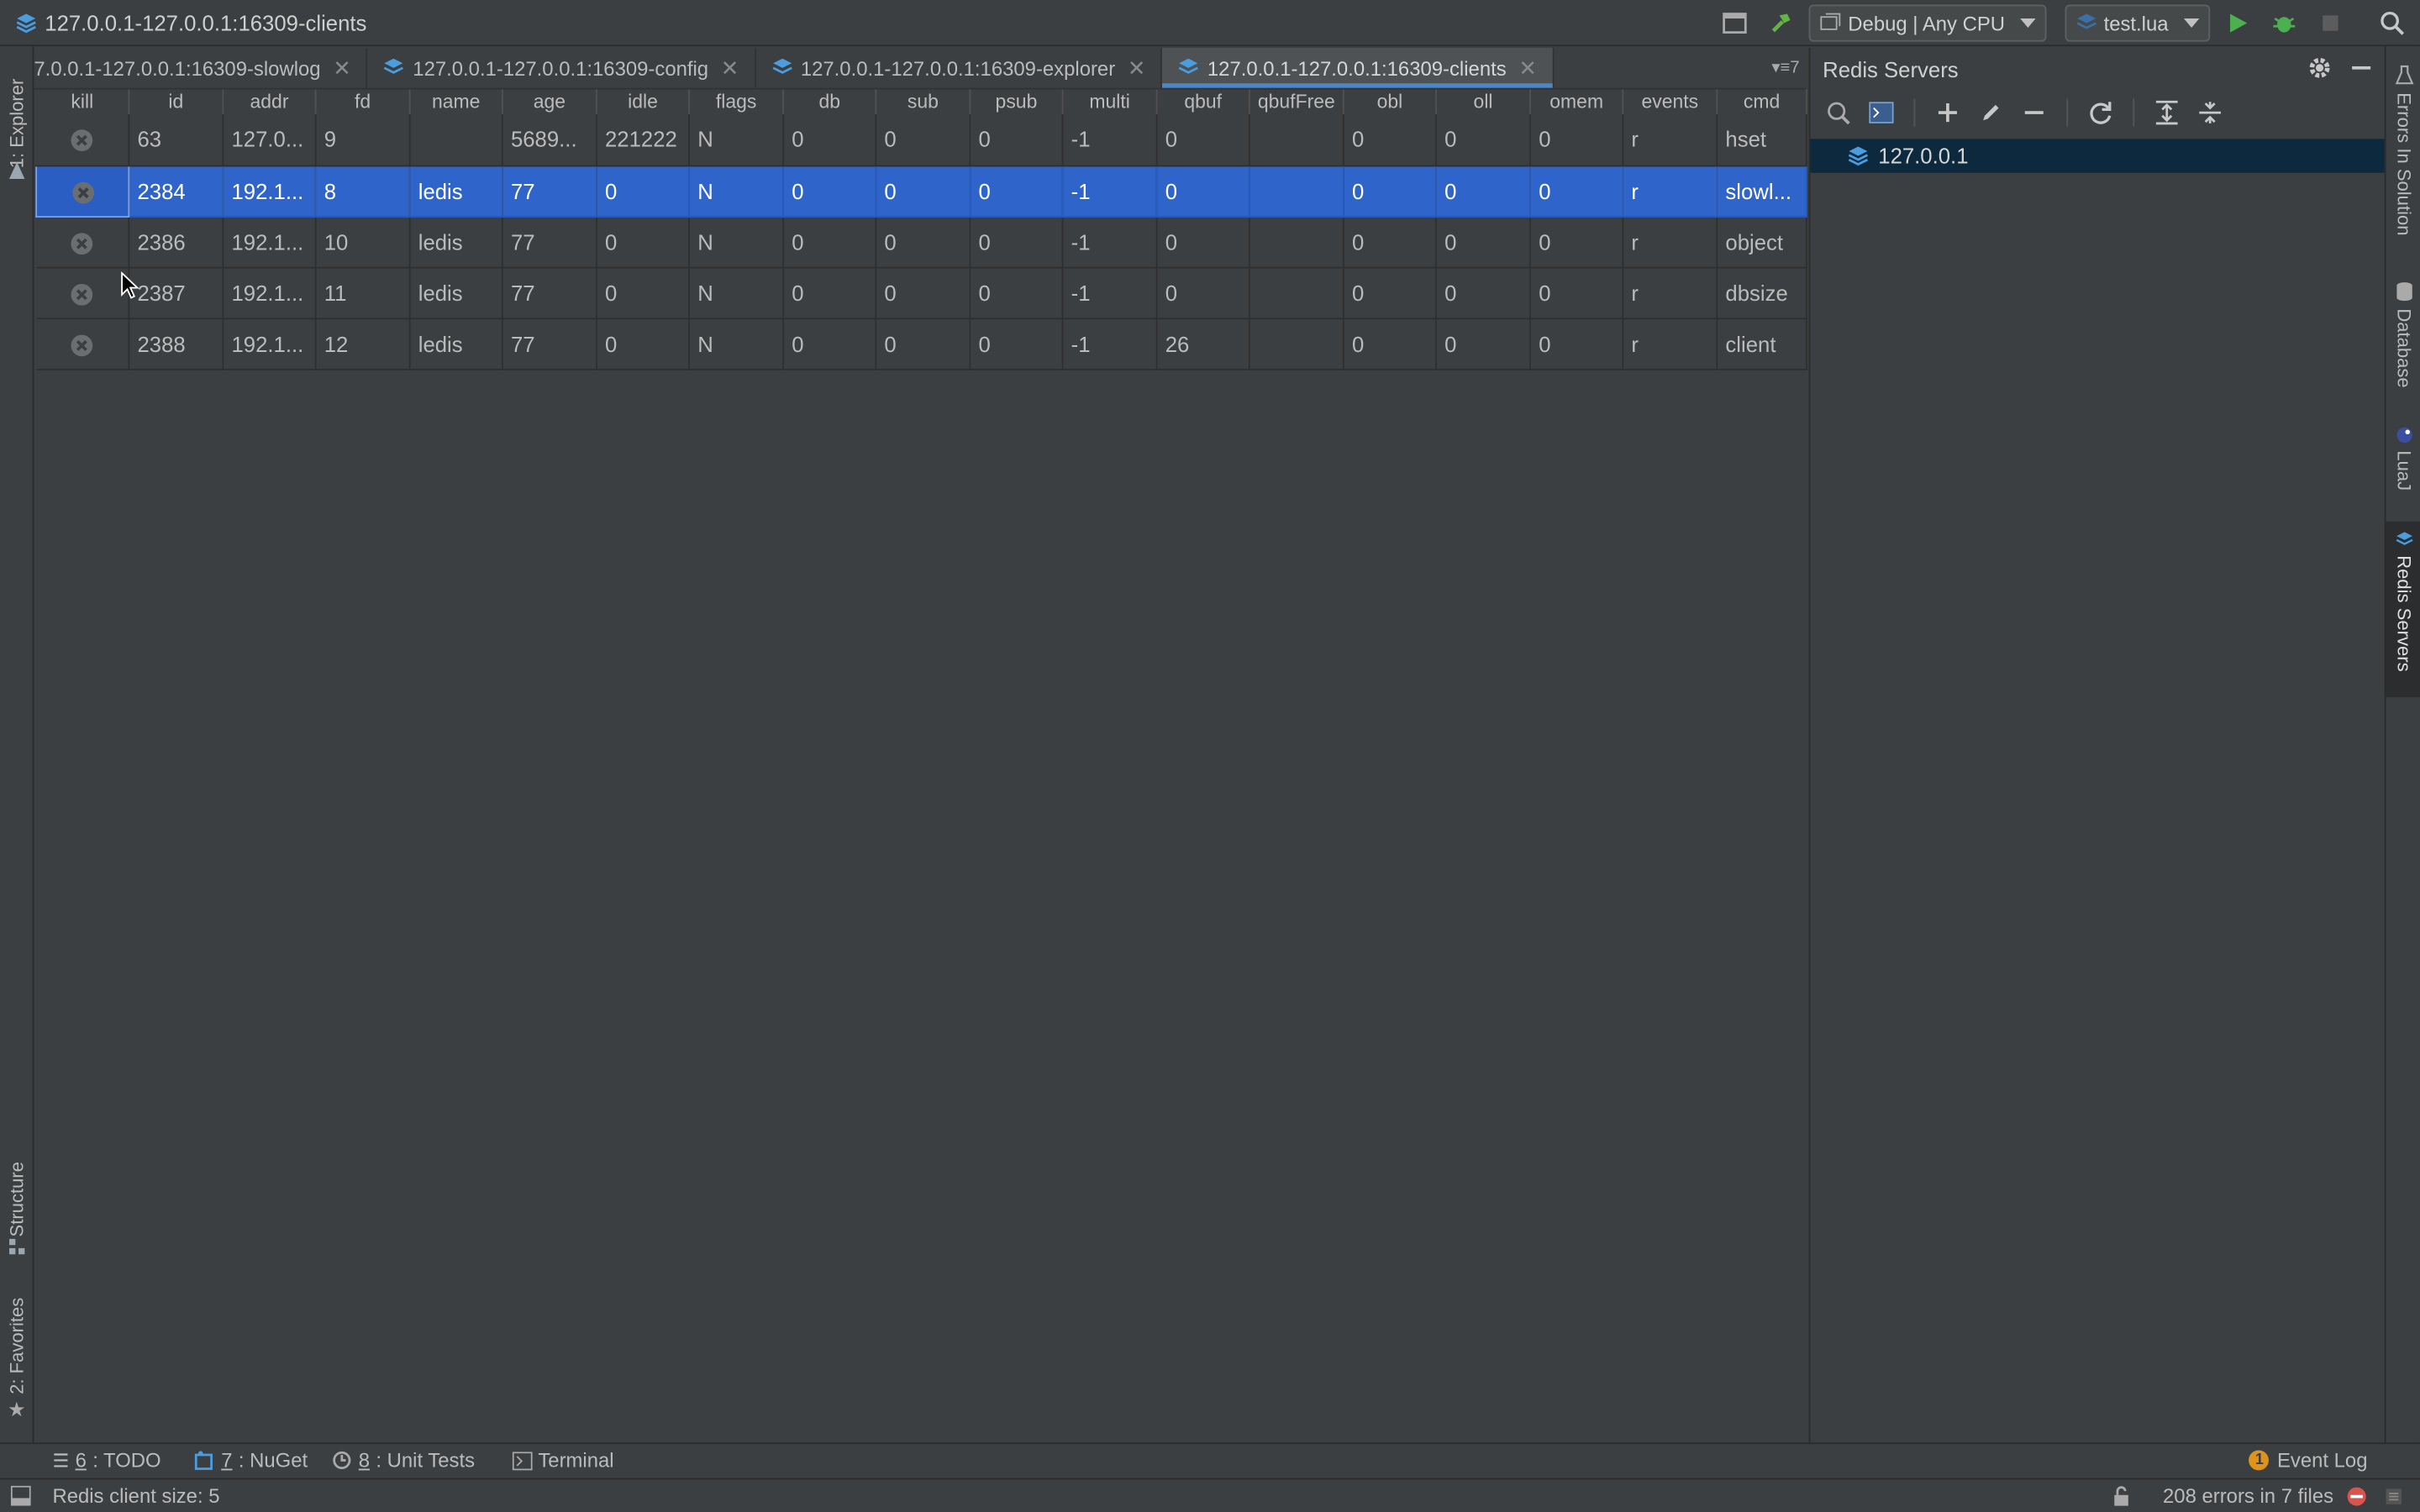  Describe the element at coordinates (2166, 113) in the screenshot. I see `expand-all-icon` at that location.